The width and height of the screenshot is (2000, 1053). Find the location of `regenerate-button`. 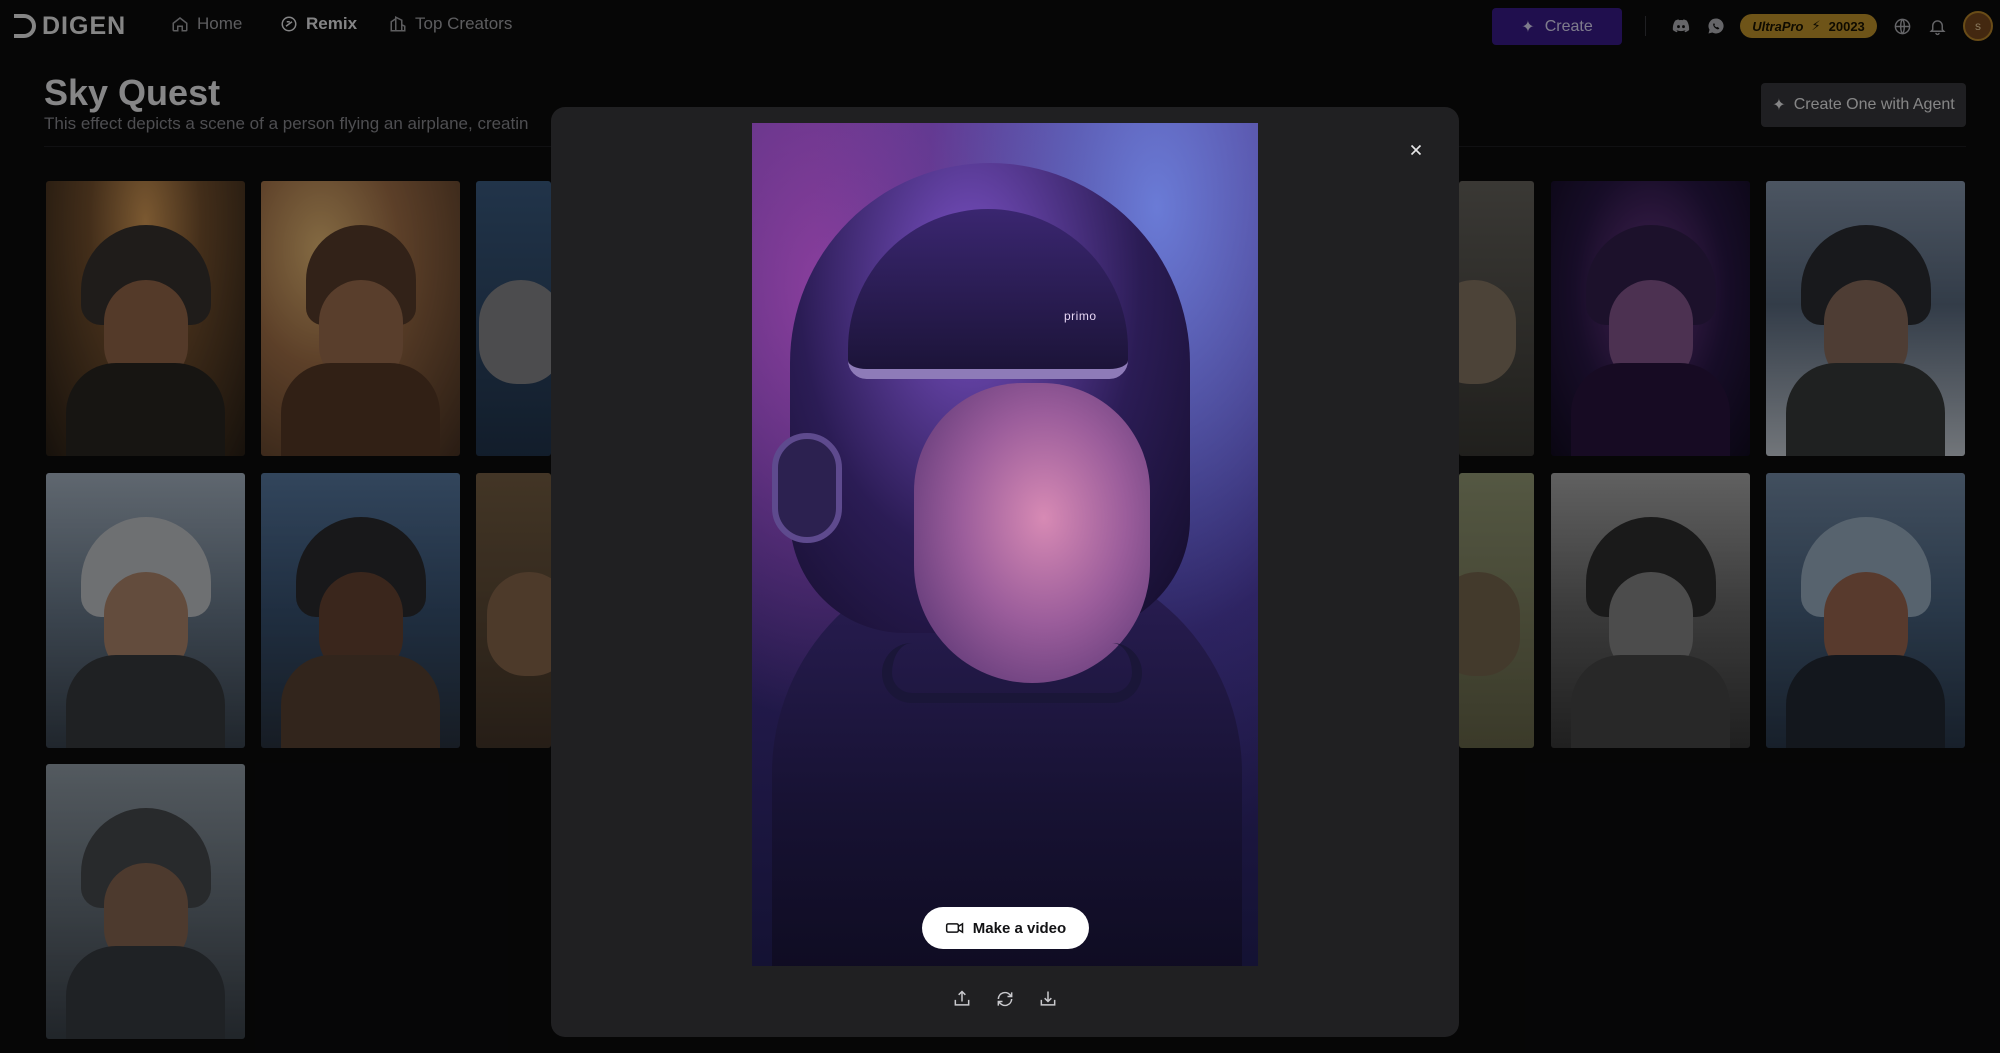

regenerate-button is located at coordinates (1005, 999).